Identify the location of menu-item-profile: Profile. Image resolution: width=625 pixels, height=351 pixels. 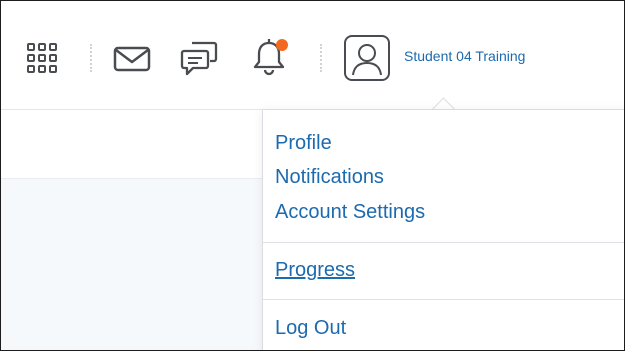
(303, 143).